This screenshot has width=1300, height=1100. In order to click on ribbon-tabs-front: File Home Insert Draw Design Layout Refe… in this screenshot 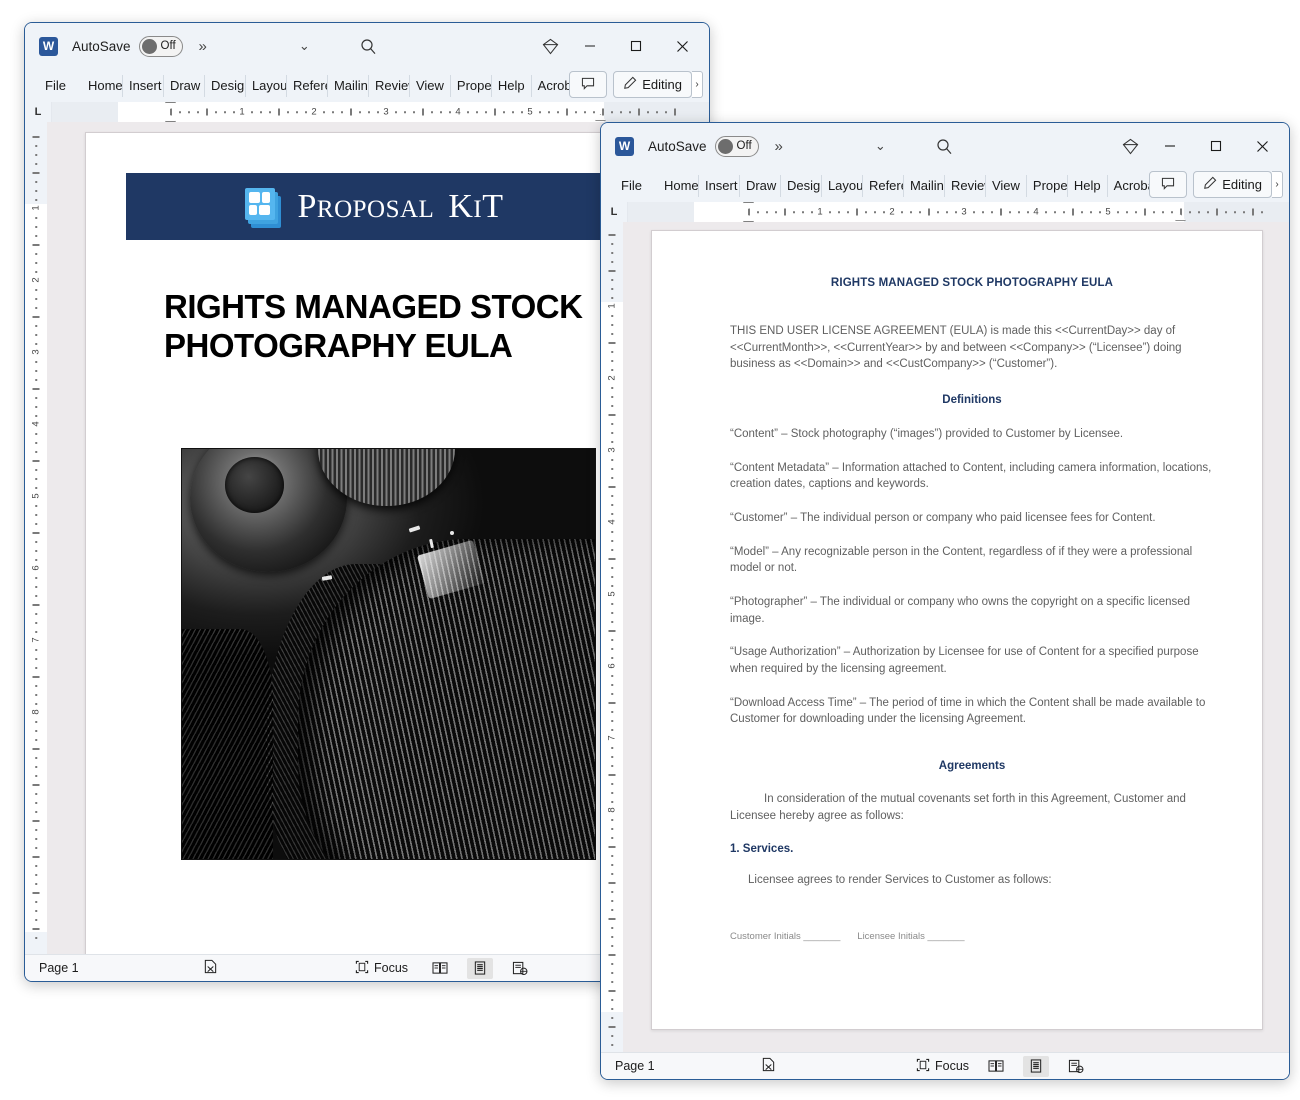, I will do `click(882, 185)`.